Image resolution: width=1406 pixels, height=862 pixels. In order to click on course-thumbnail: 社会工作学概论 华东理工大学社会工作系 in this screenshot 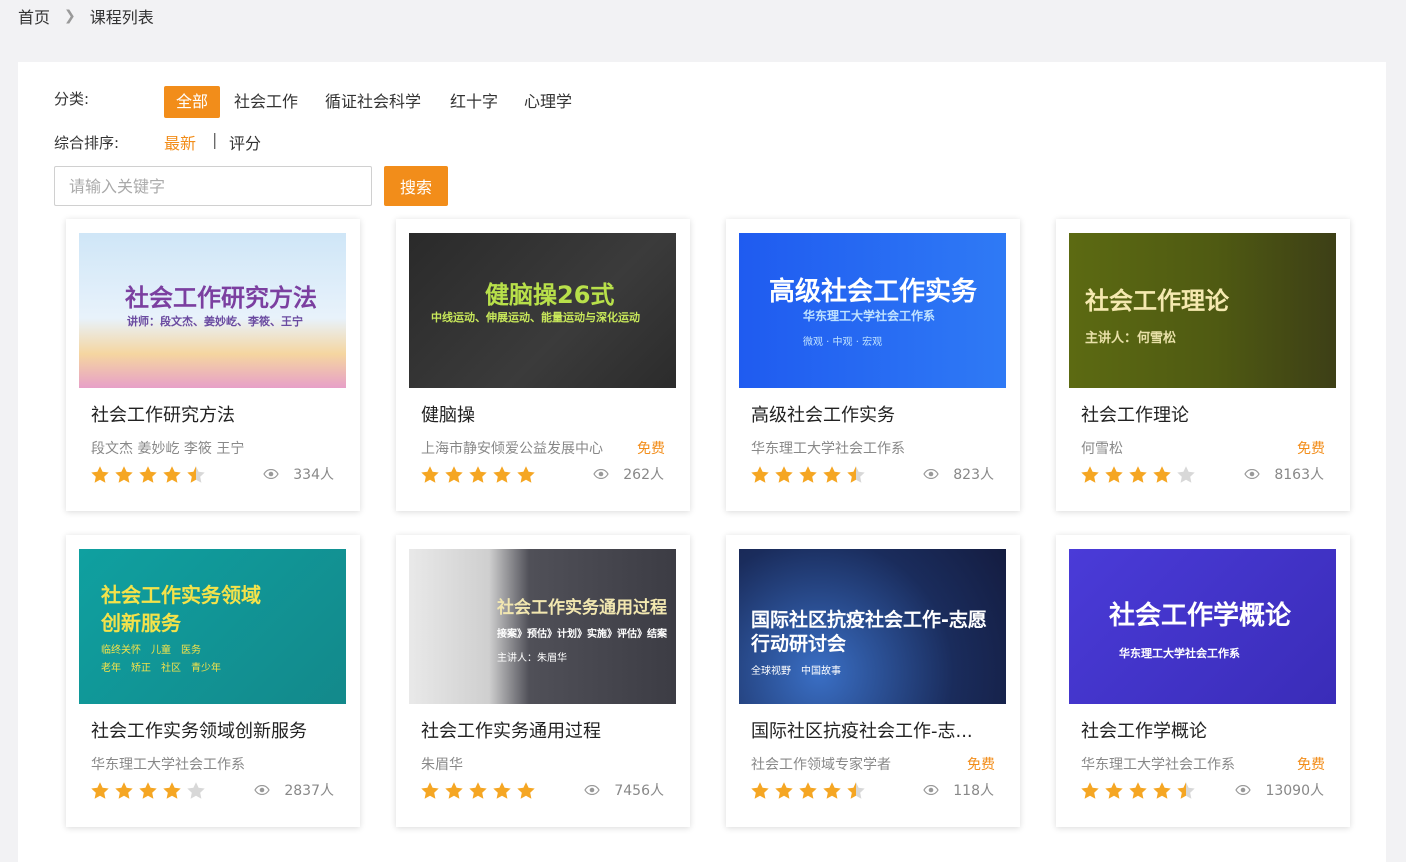, I will do `click(1202, 626)`.